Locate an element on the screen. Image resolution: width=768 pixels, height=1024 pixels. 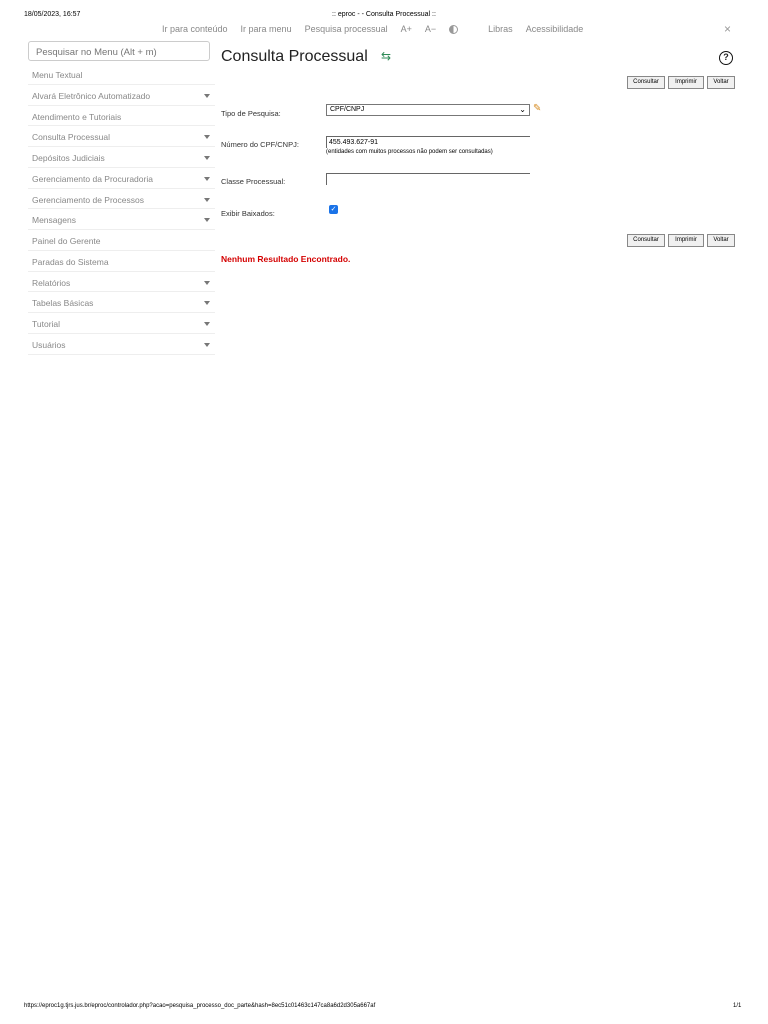
classe-processual-input is located at coordinates (428, 179).